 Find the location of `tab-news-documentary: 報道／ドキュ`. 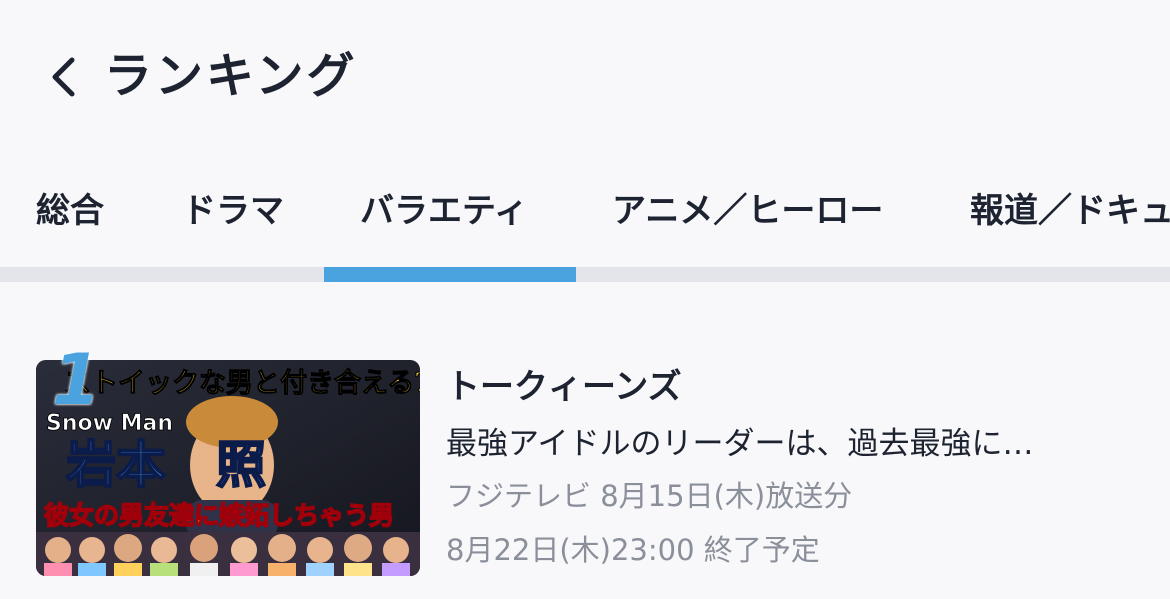

tab-news-documentary: 報道／ドキュ is located at coordinates (1070, 211).